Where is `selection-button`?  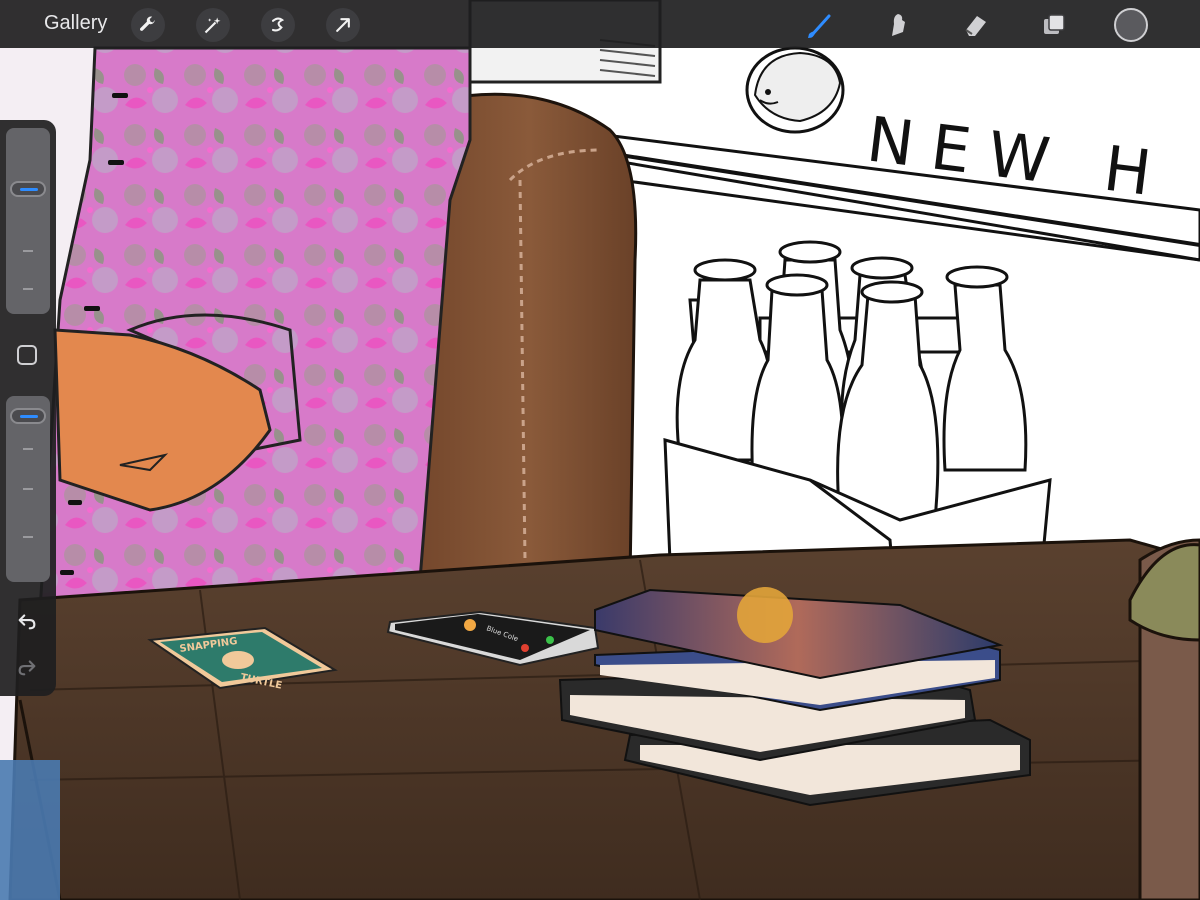
selection-button is located at coordinates (278, 25).